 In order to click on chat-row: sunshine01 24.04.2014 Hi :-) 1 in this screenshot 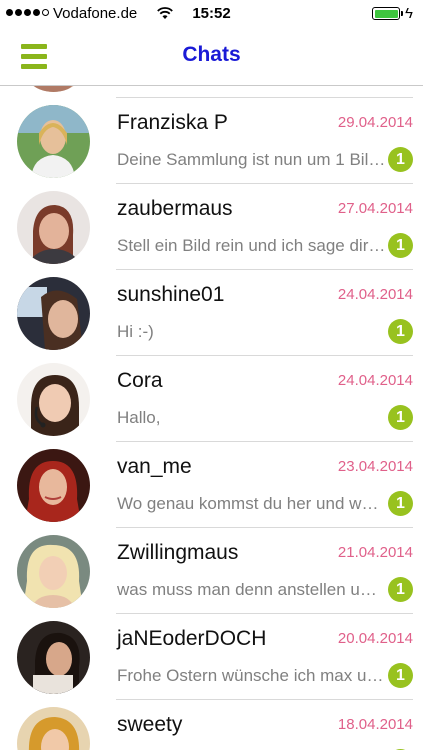, I will do `click(211, 313)`.